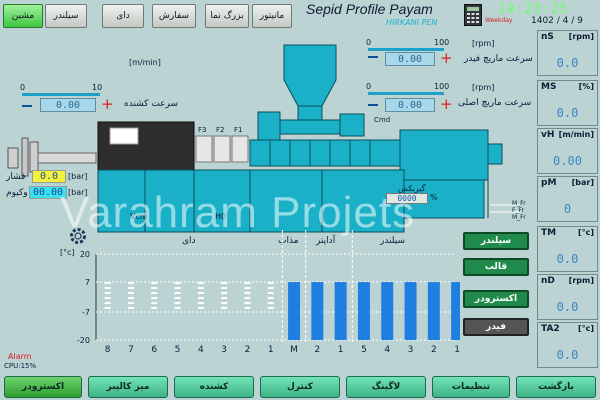 Image resolution: width=600 pixels, height=400 pixels. What do you see at coordinates (87, 282) in the screenshot?
I see `y-tick-label: 7` at bounding box center [87, 282].